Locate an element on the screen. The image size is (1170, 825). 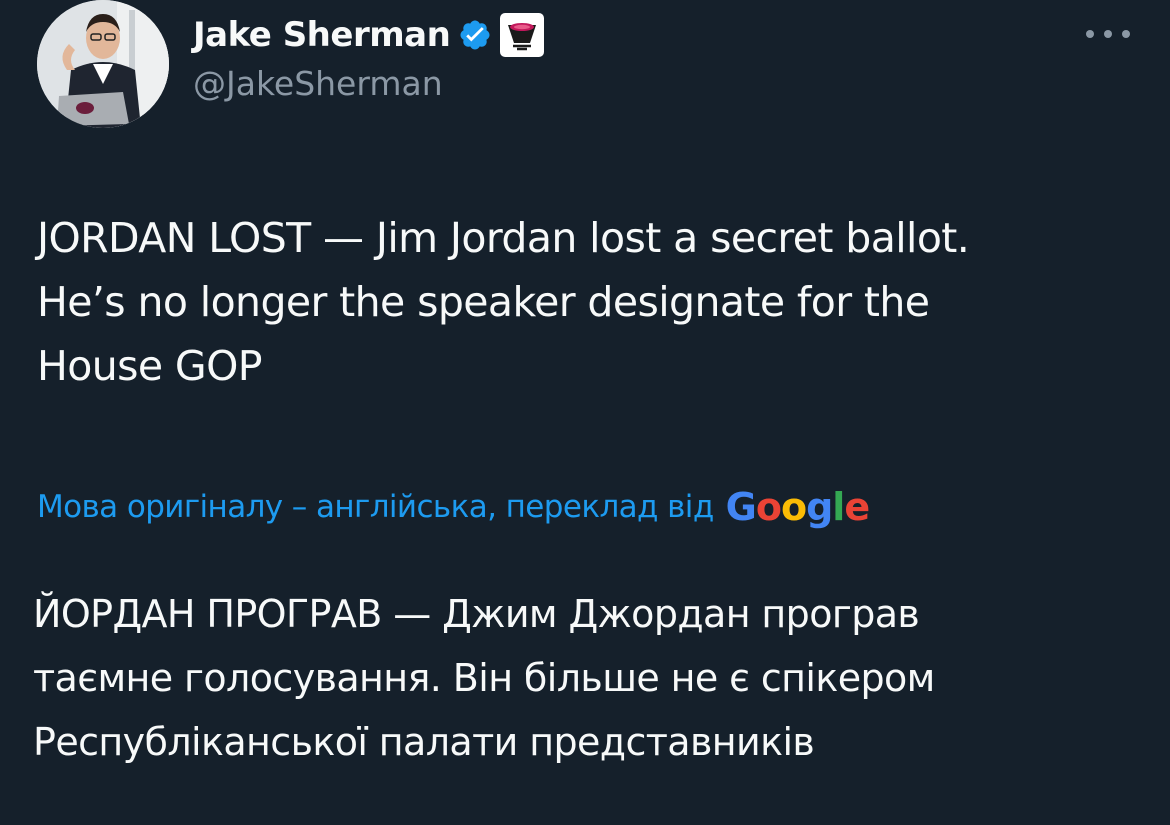
avatar is located at coordinates (103, 64).